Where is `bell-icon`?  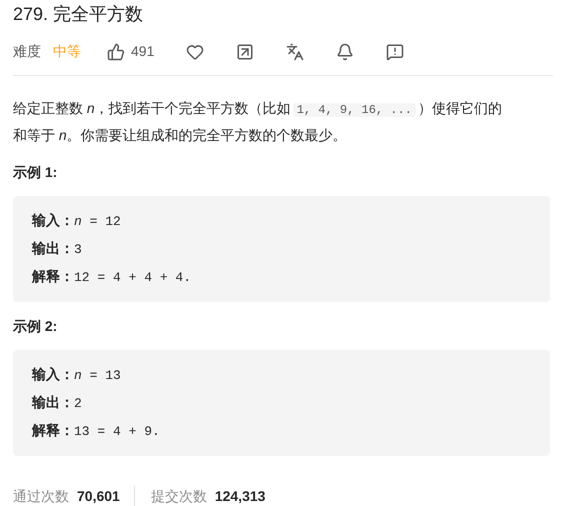 bell-icon is located at coordinates (345, 51).